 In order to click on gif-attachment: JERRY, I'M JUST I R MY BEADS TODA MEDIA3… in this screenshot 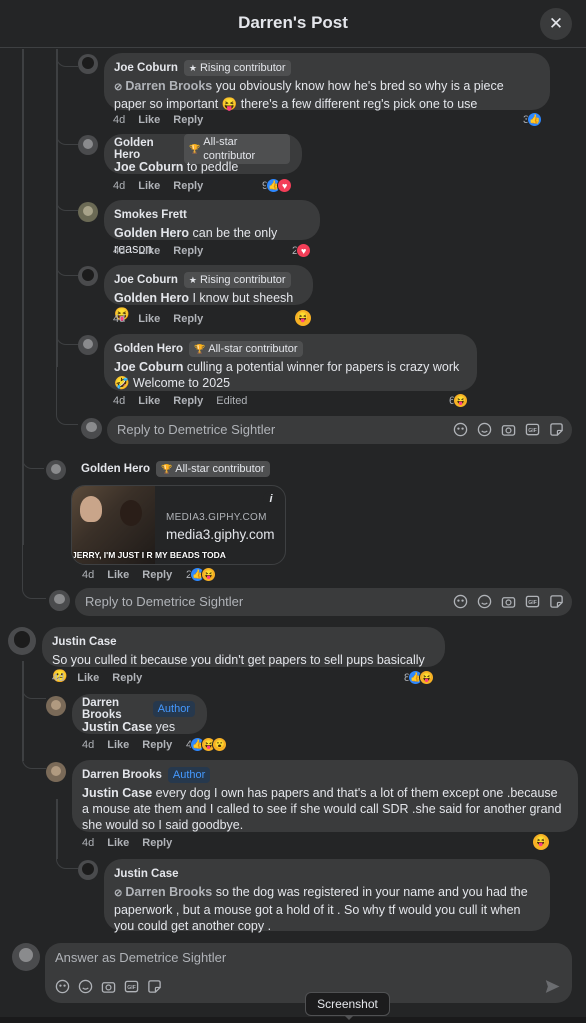, I will do `click(178, 525)`.